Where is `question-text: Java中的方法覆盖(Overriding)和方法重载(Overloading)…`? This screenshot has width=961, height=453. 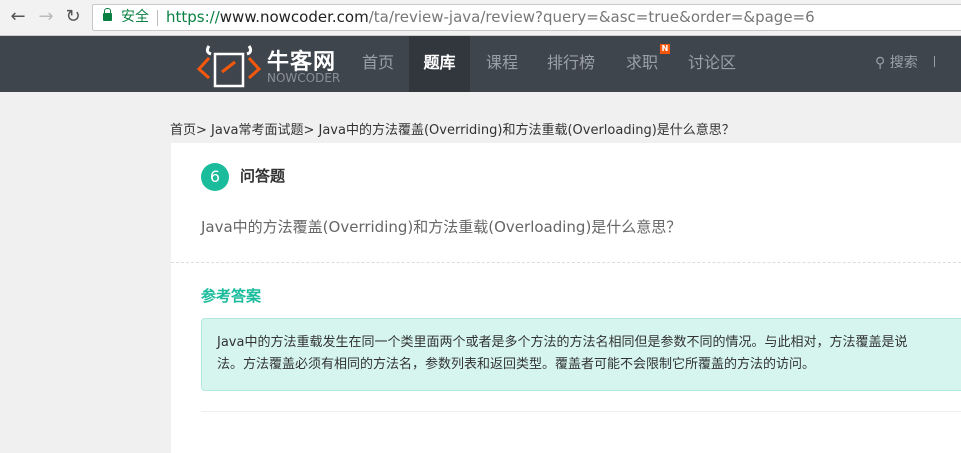 question-text: Java中的方法覆盖(Overriding)和方法重载(Overloading)… is located at coordinates (441, 227).